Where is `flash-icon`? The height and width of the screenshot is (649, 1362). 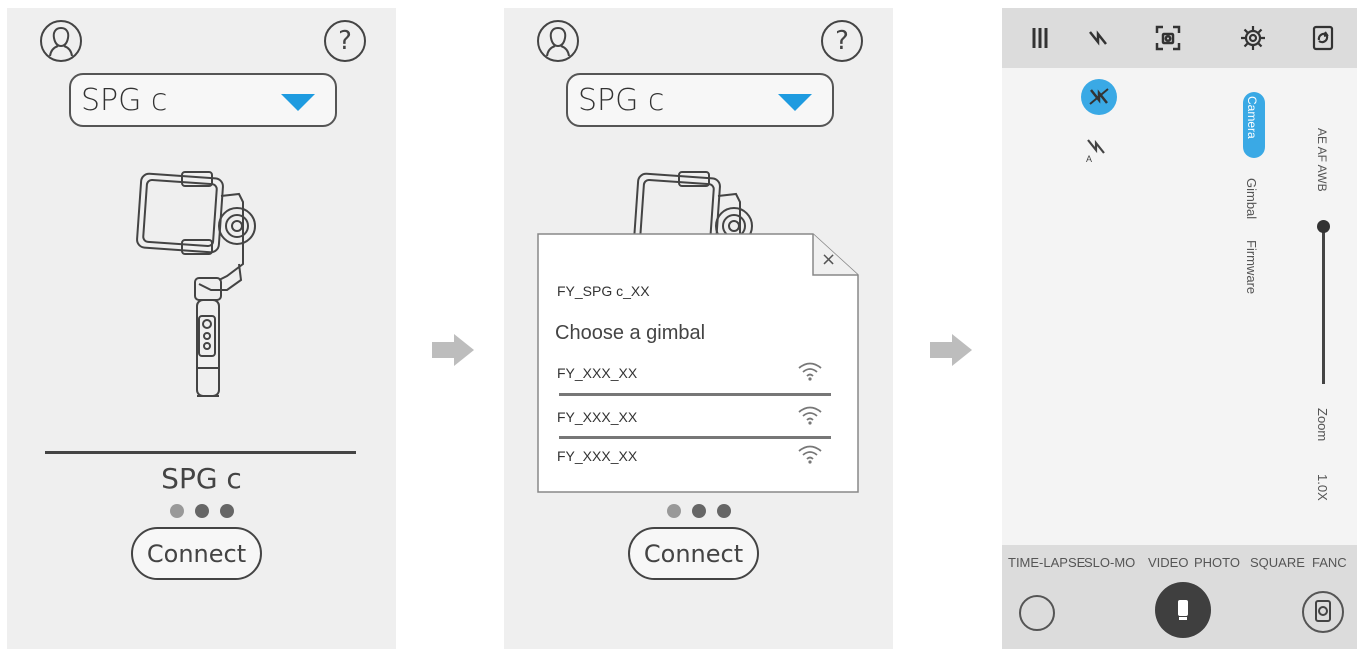 flash-icon is located at coordinates (1098, 38).